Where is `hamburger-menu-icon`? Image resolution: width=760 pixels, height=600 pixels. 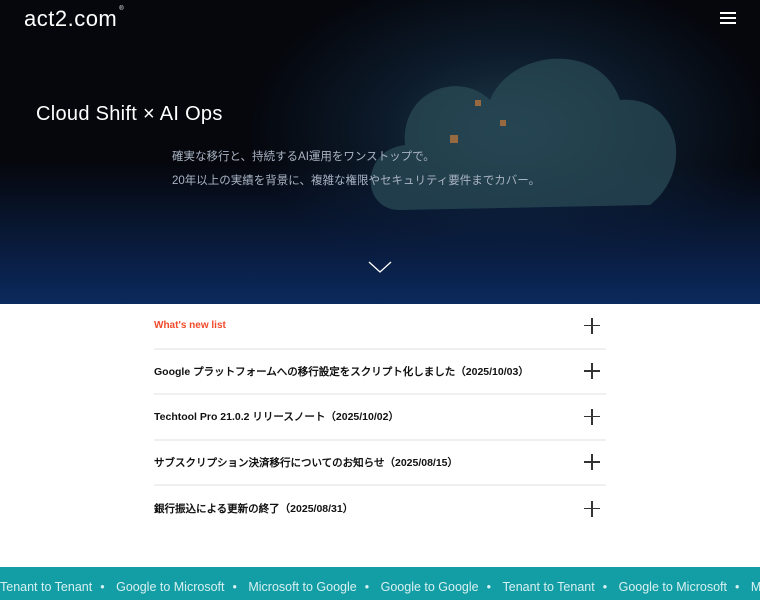
hamburger-menu-icon is located at coordinates (728, 18).